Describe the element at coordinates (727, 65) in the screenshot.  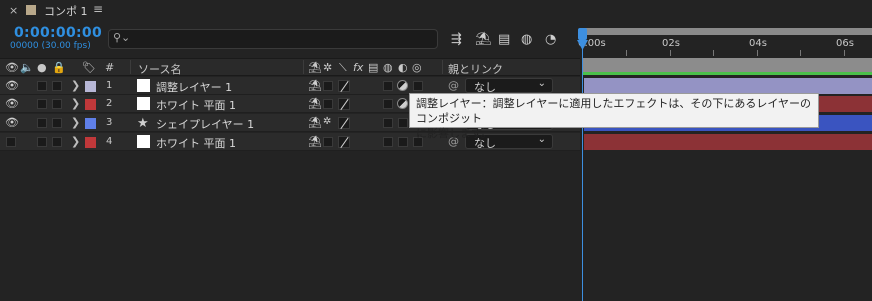
I see `work-area-bar` at that location.